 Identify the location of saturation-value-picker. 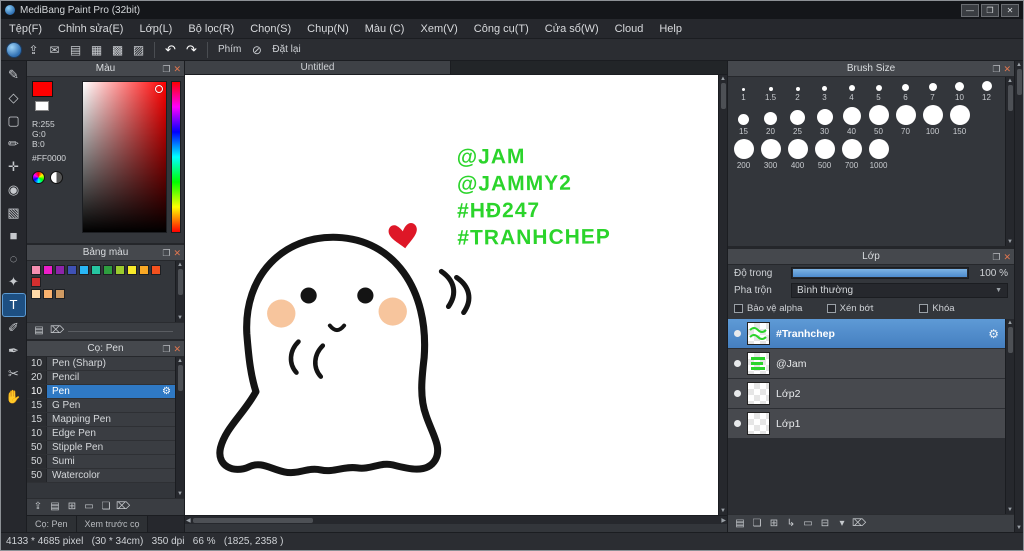
(124, 157).